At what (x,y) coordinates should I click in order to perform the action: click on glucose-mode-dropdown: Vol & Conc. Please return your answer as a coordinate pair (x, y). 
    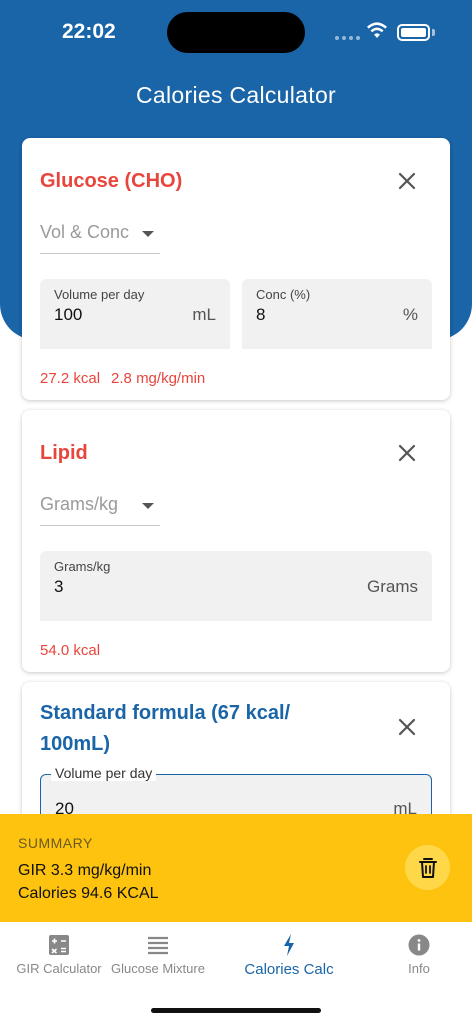
    Looking at the image, I should click on (100, 234).